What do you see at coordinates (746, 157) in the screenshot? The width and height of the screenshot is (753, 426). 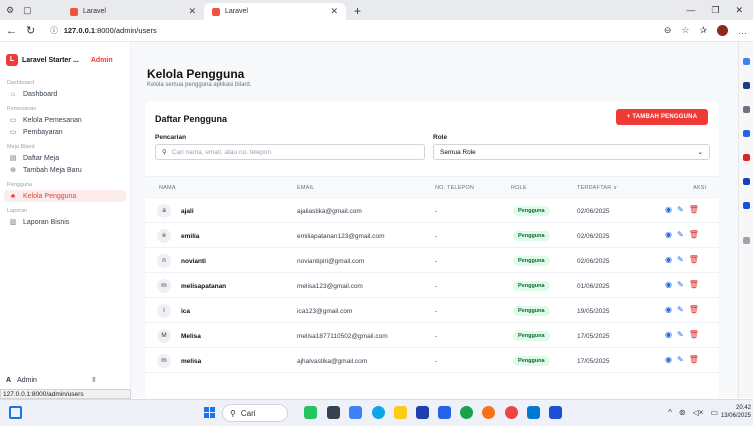 I see `games-icon` at bounding box center [746, 157].